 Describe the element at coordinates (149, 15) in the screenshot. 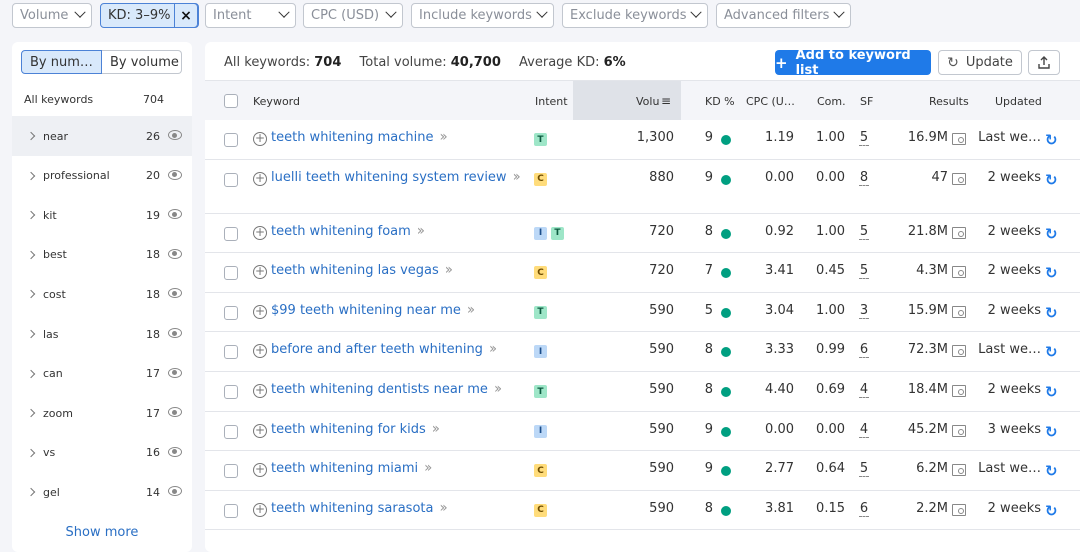

I see `filter-kd: KD: 3–9% ×` at that location.